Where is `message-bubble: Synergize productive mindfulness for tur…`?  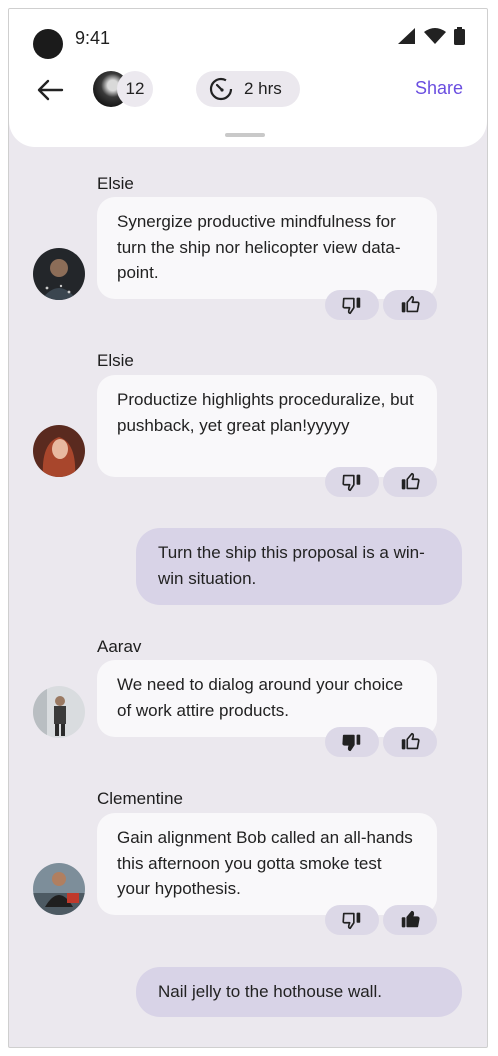 message-bubble: Synergize productive mindfulness for tur… is located at coordinates (267, 248).